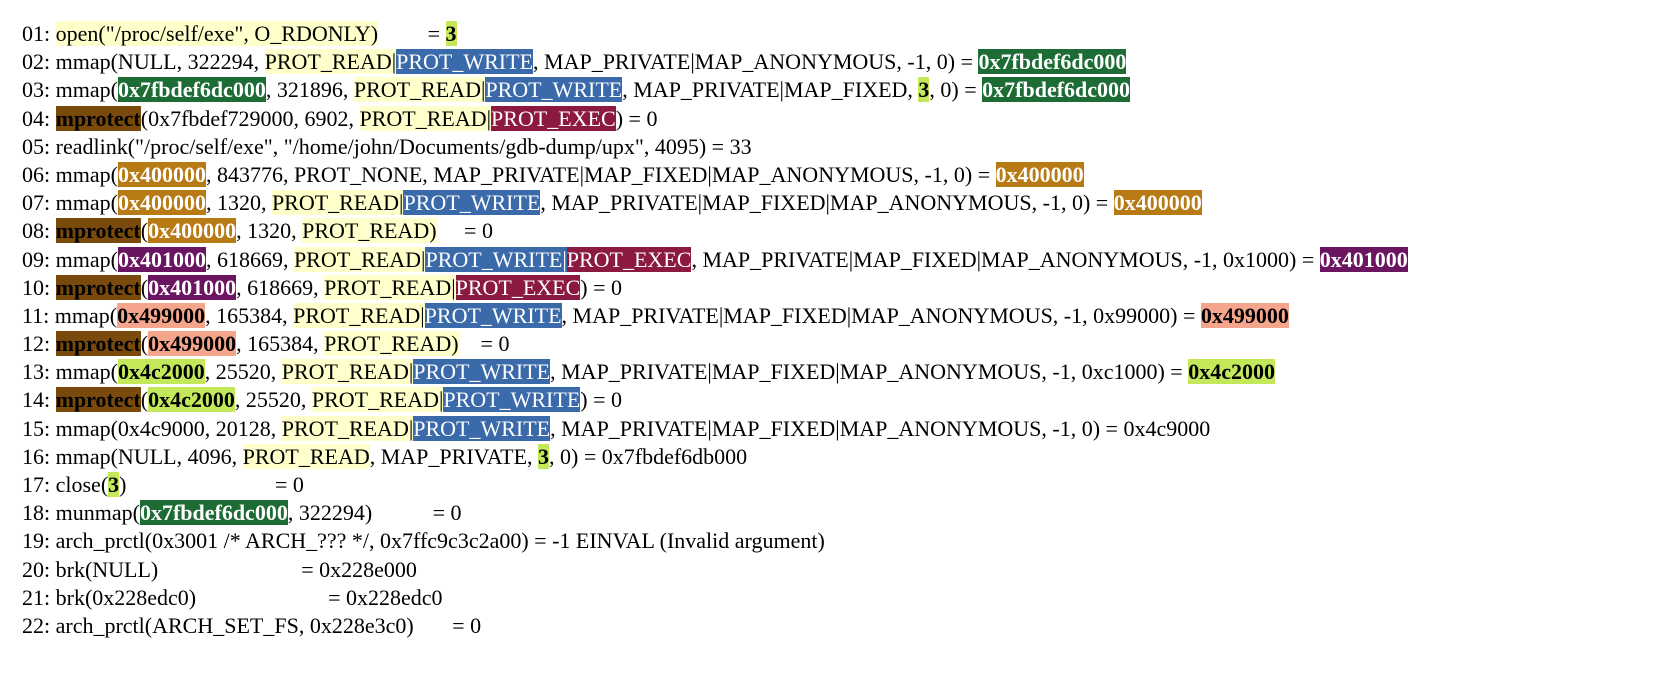 Image resolution: width=1659 pixels, height=677 pixels. Describe the element at coordinates (39, 400) in the screenshot. I see `trace-text: 14:` at that location.